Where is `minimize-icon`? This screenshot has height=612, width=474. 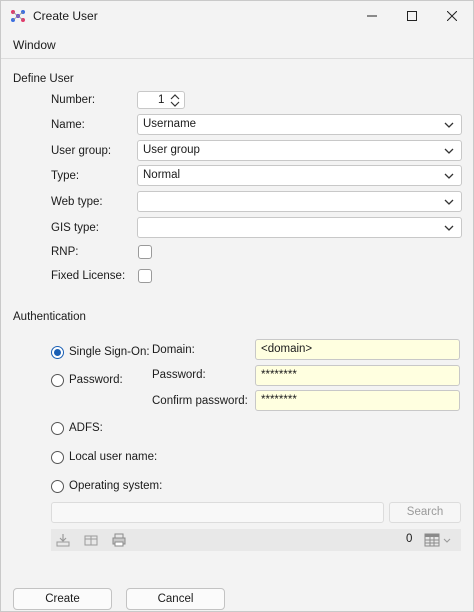
minimize-icon is located at coordinates (372, 16).